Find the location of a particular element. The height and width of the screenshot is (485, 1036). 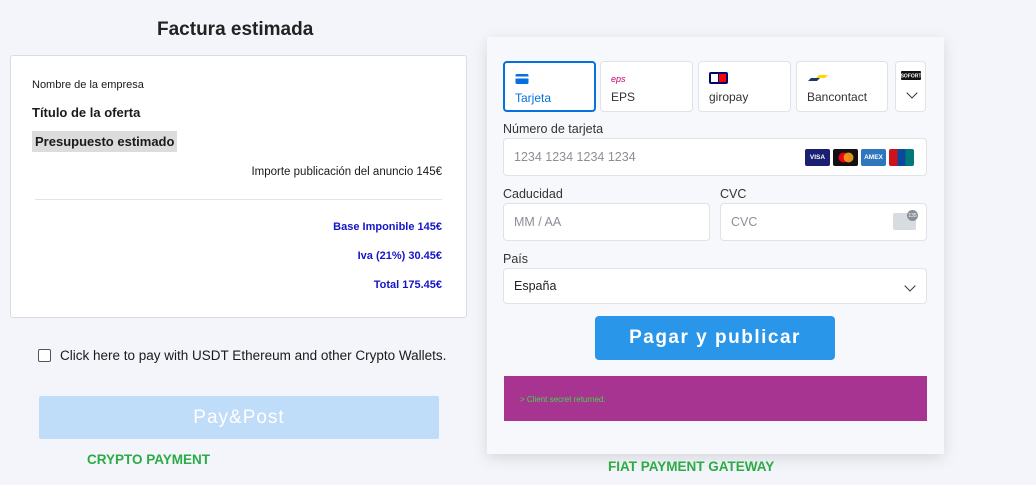

mastercard-icon is located at coordinates (845, 157).